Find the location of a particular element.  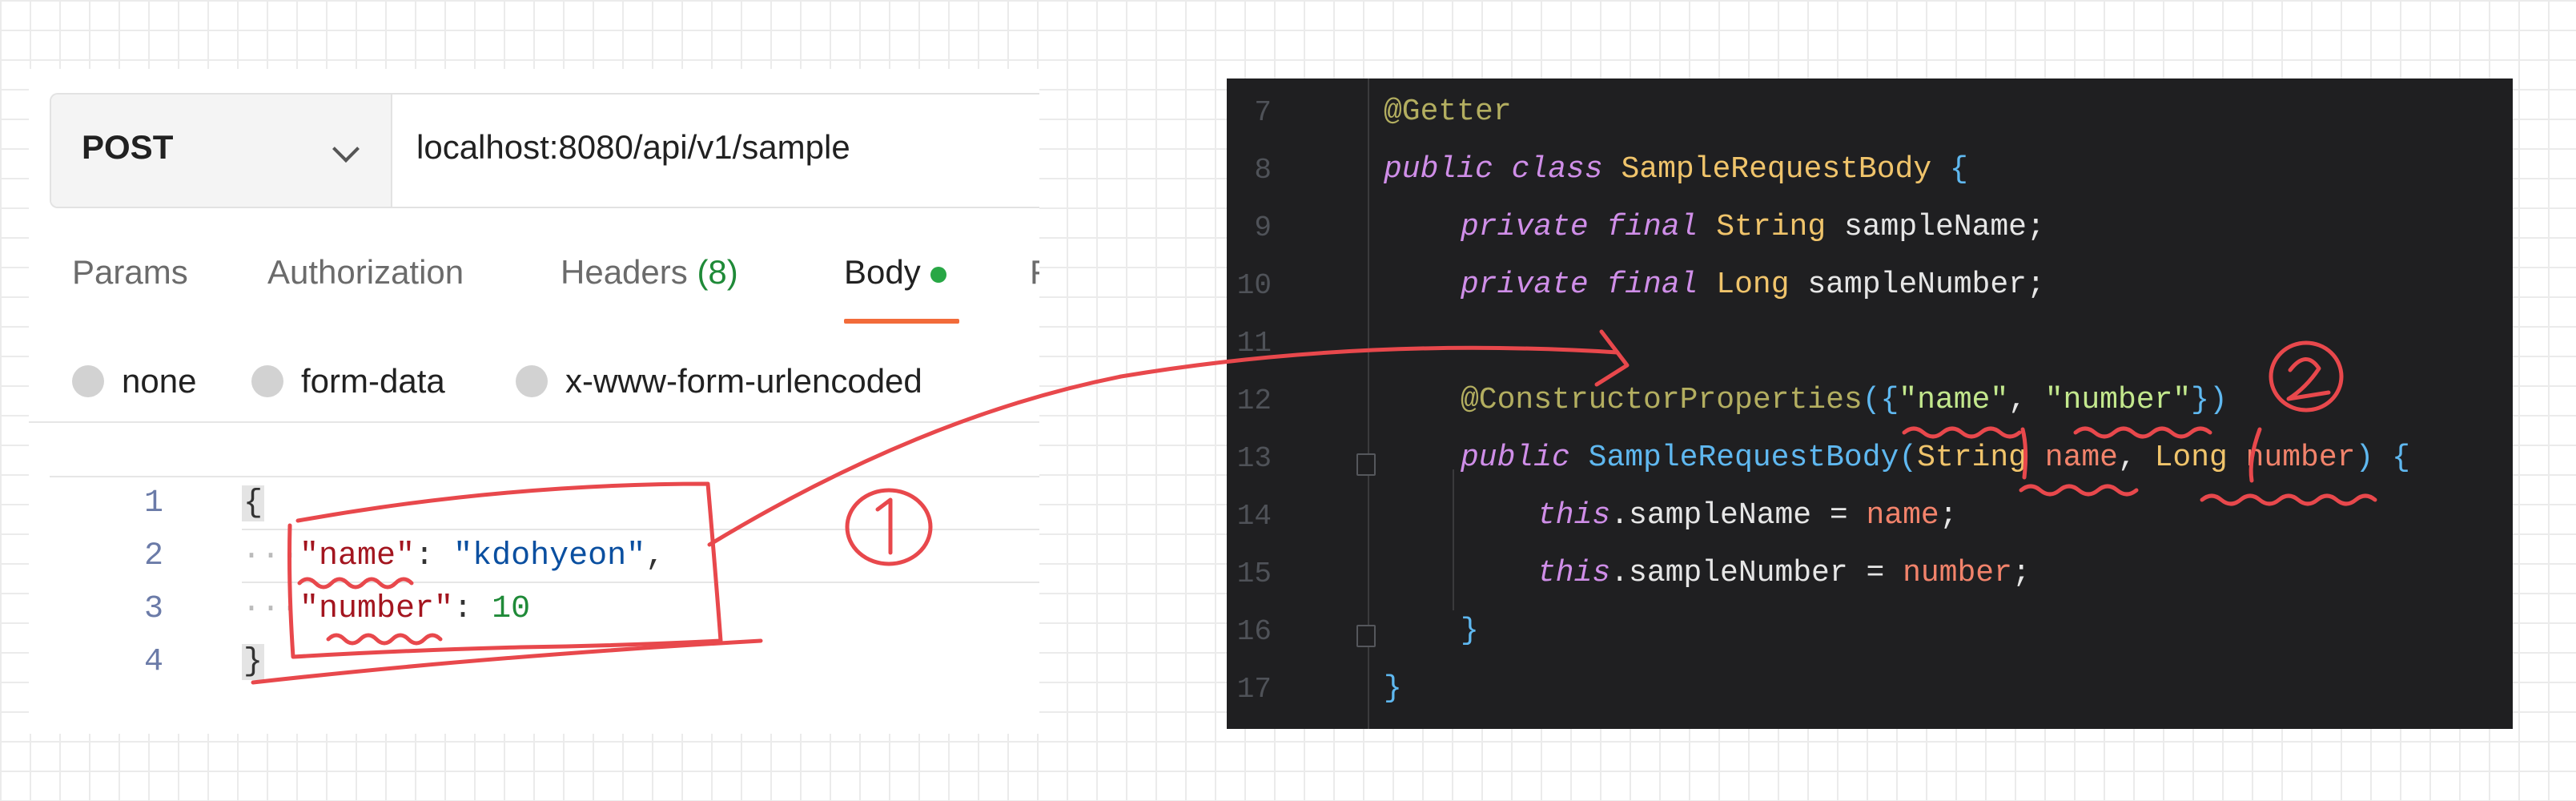

tab-body-label: Body is located at coordinates (882, 272).